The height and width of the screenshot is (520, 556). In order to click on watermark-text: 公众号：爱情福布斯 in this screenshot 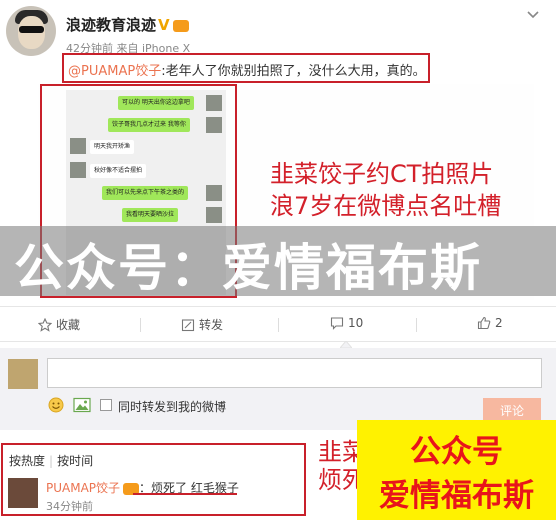, I will do `click(248, 268)`.